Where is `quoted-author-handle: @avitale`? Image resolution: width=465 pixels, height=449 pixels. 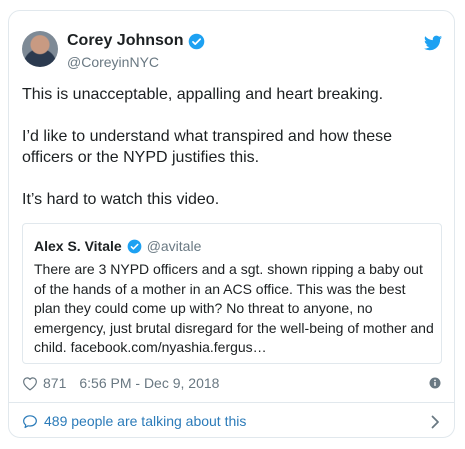
quoted-author-handle: @avitale is located at coordinates (174, 246).